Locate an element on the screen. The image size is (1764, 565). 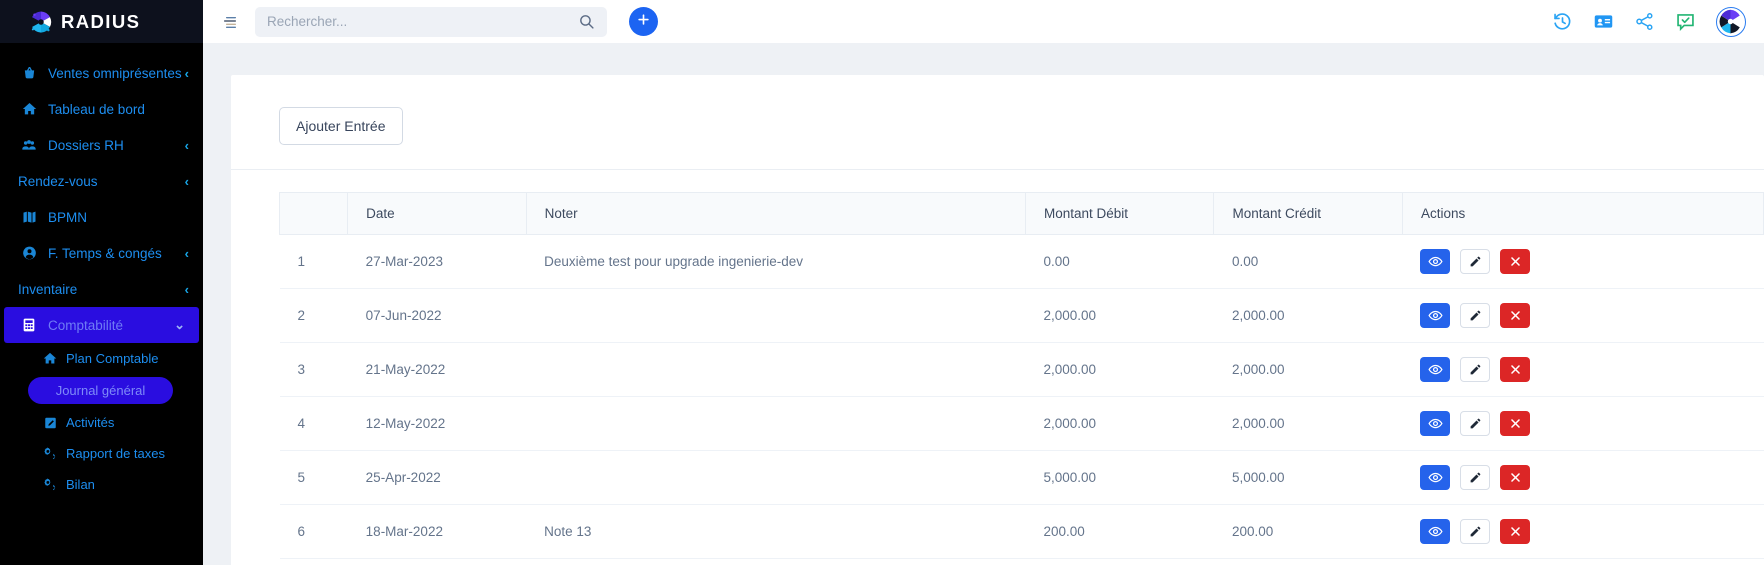
topbar-icon-group is located at coordinates (1649, 21).